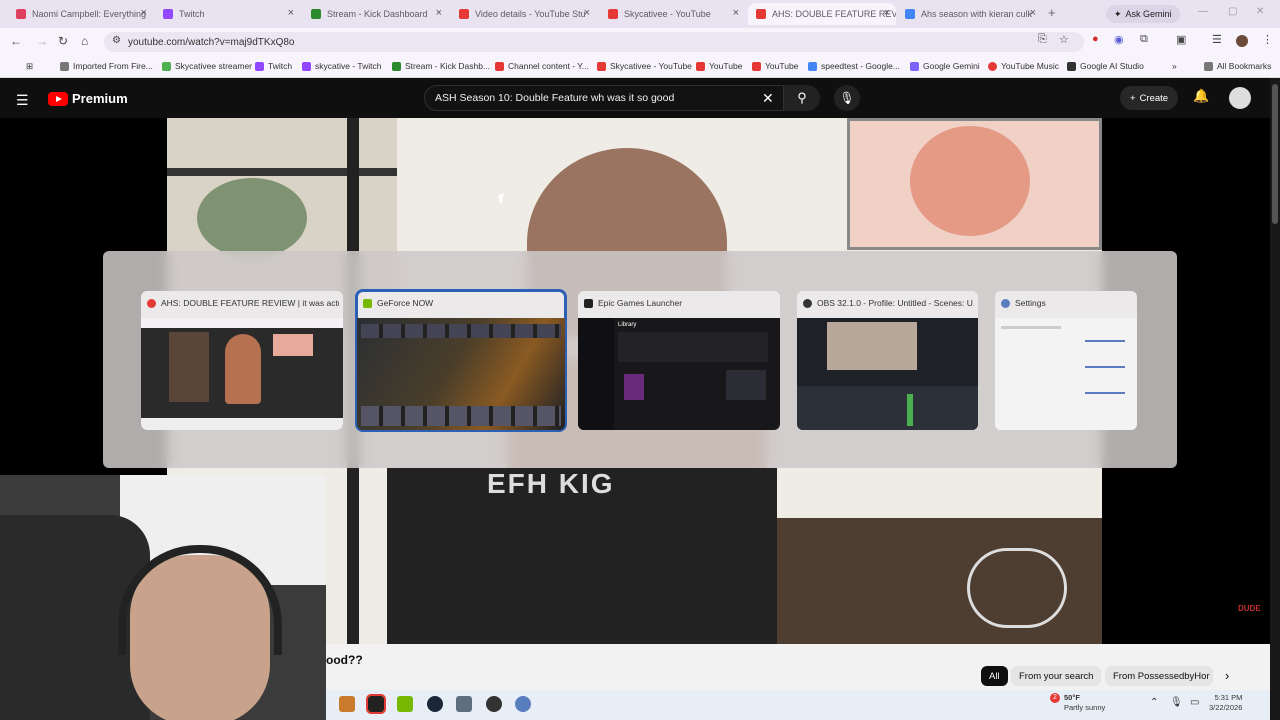  I want to click on window-title-bar: Settings, so click(1067, 303).